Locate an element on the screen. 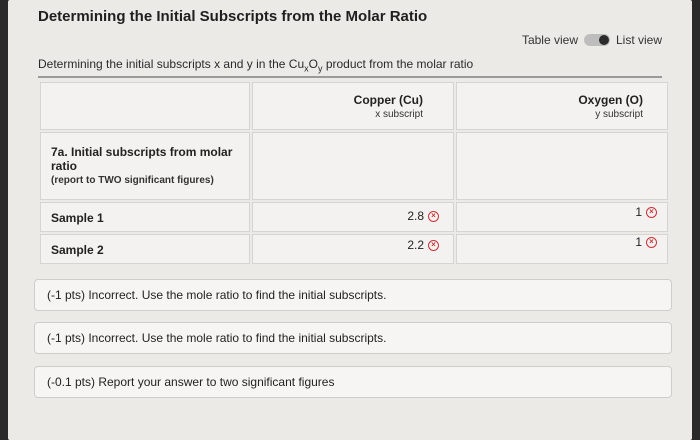 The width and height of the screenshot is (700, 440). column-header-copper: Copper (Cu) x subscript is located at coordinates (353, 106).